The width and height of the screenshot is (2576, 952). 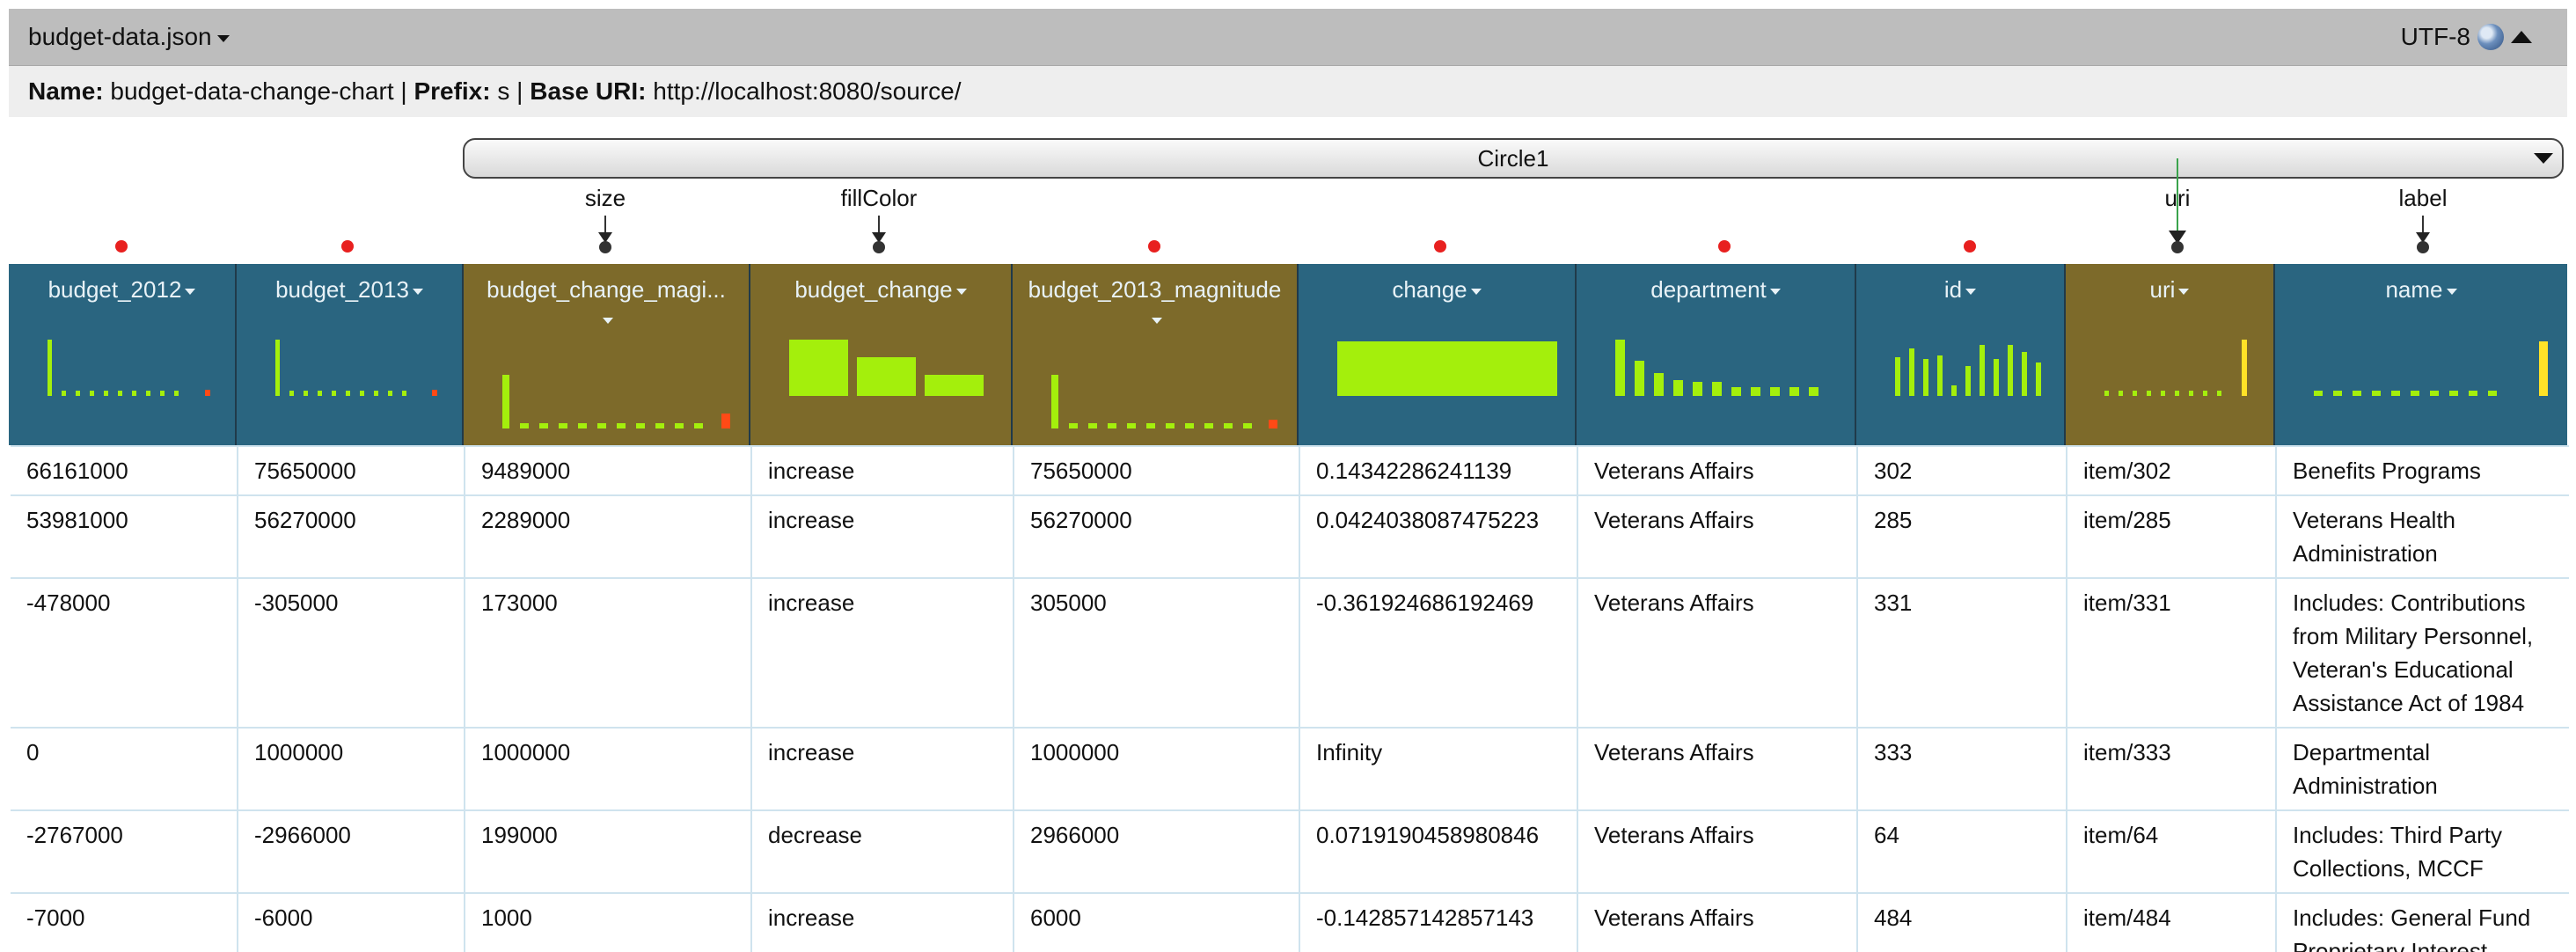 I want to click on file-title-dropdown: budget-data.json, so click(x=129, y=37).